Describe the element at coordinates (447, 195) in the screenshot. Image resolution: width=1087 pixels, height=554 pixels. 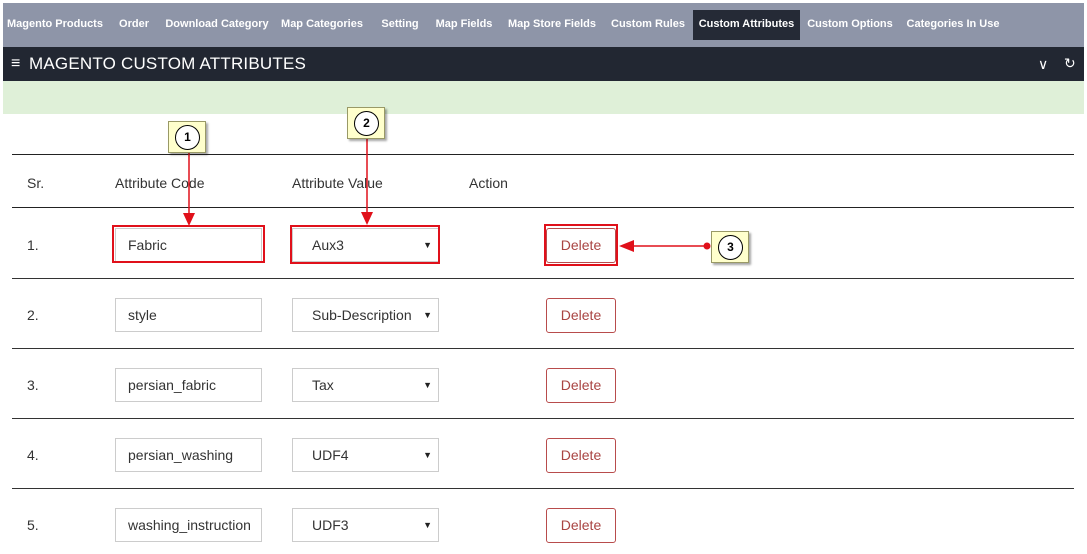
I see `annotation-arrows` at that location.